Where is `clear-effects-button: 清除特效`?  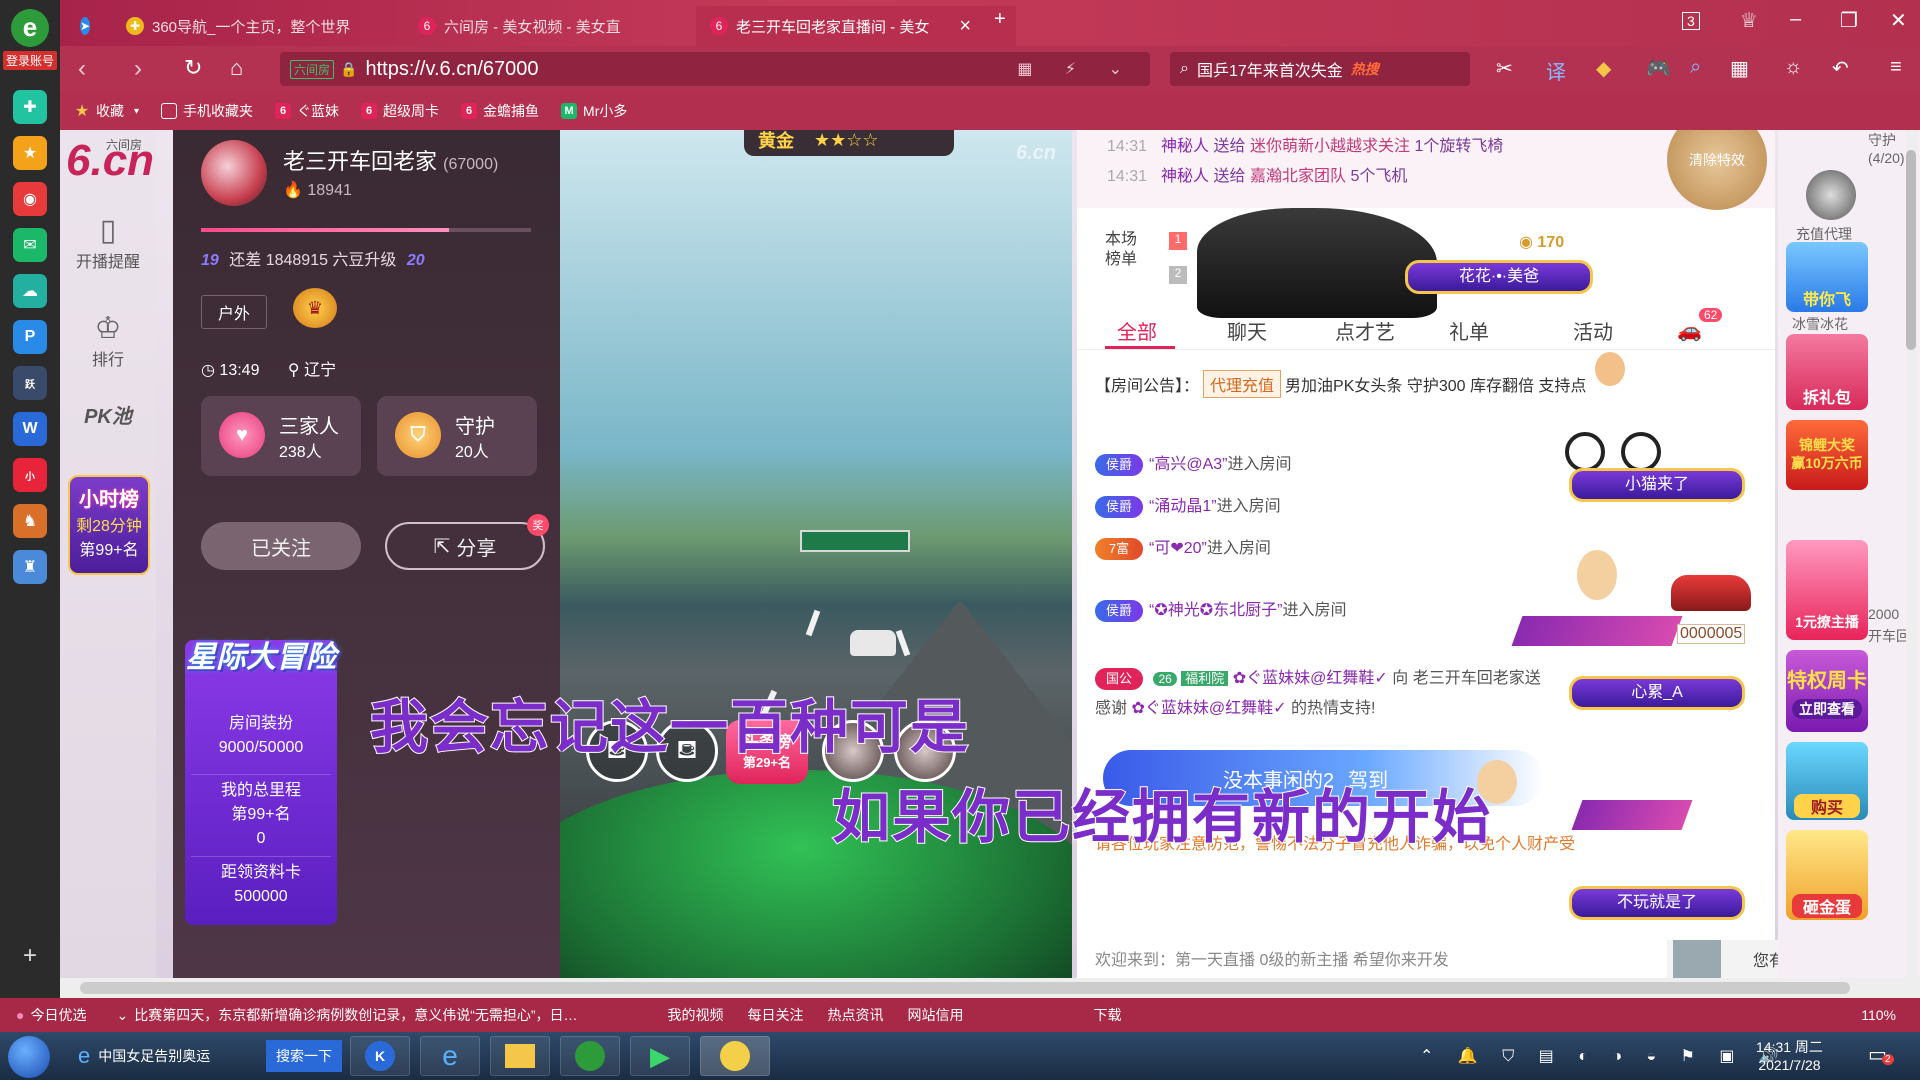
clear-effects-button: 清除特效 is located at coordinates (1717, 170).